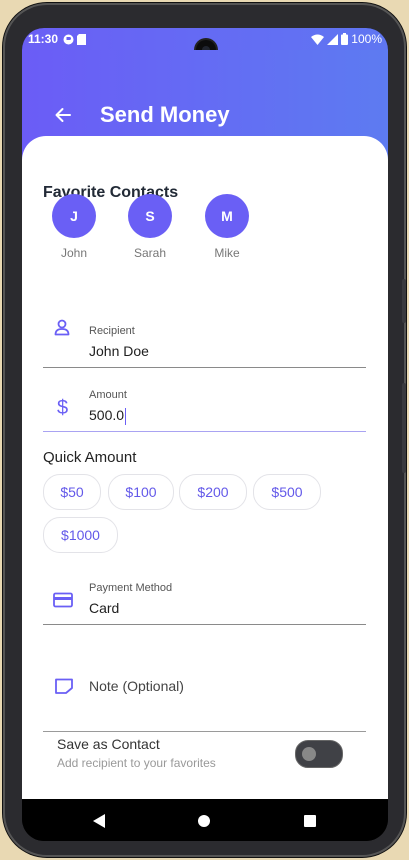 Image resolution: width=409 pixels, height=860 pixels. Describe the element at coordinates (333, 39) in the screenshot. I see `signal-icon` at that location.